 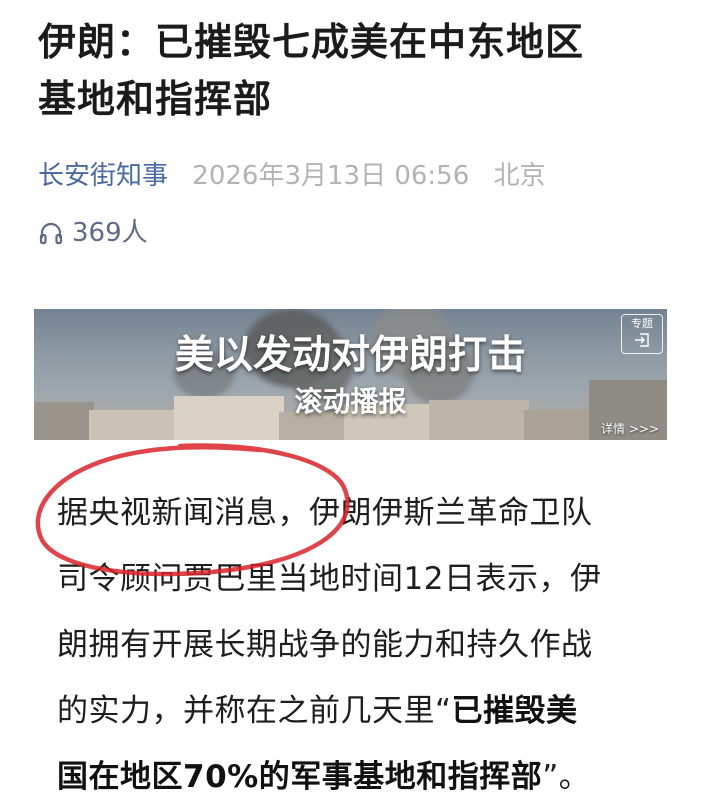 What do you see at coordinates (325, 645) in the screenshot?
I see `body-line-3: 朗拥有开展长期战争的能力和持久作战` at bounding box center [325, 645].